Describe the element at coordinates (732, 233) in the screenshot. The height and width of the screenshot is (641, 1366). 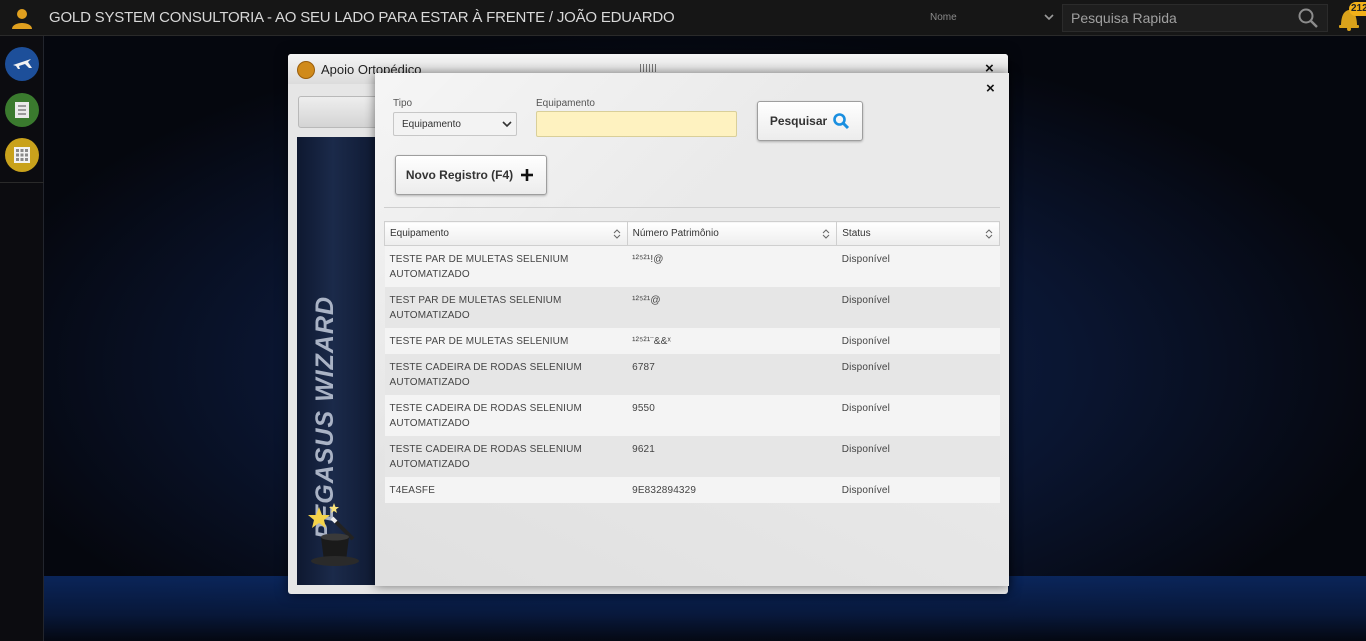
I see `column-header-patrimonio: Número Patrimônio` at that location.